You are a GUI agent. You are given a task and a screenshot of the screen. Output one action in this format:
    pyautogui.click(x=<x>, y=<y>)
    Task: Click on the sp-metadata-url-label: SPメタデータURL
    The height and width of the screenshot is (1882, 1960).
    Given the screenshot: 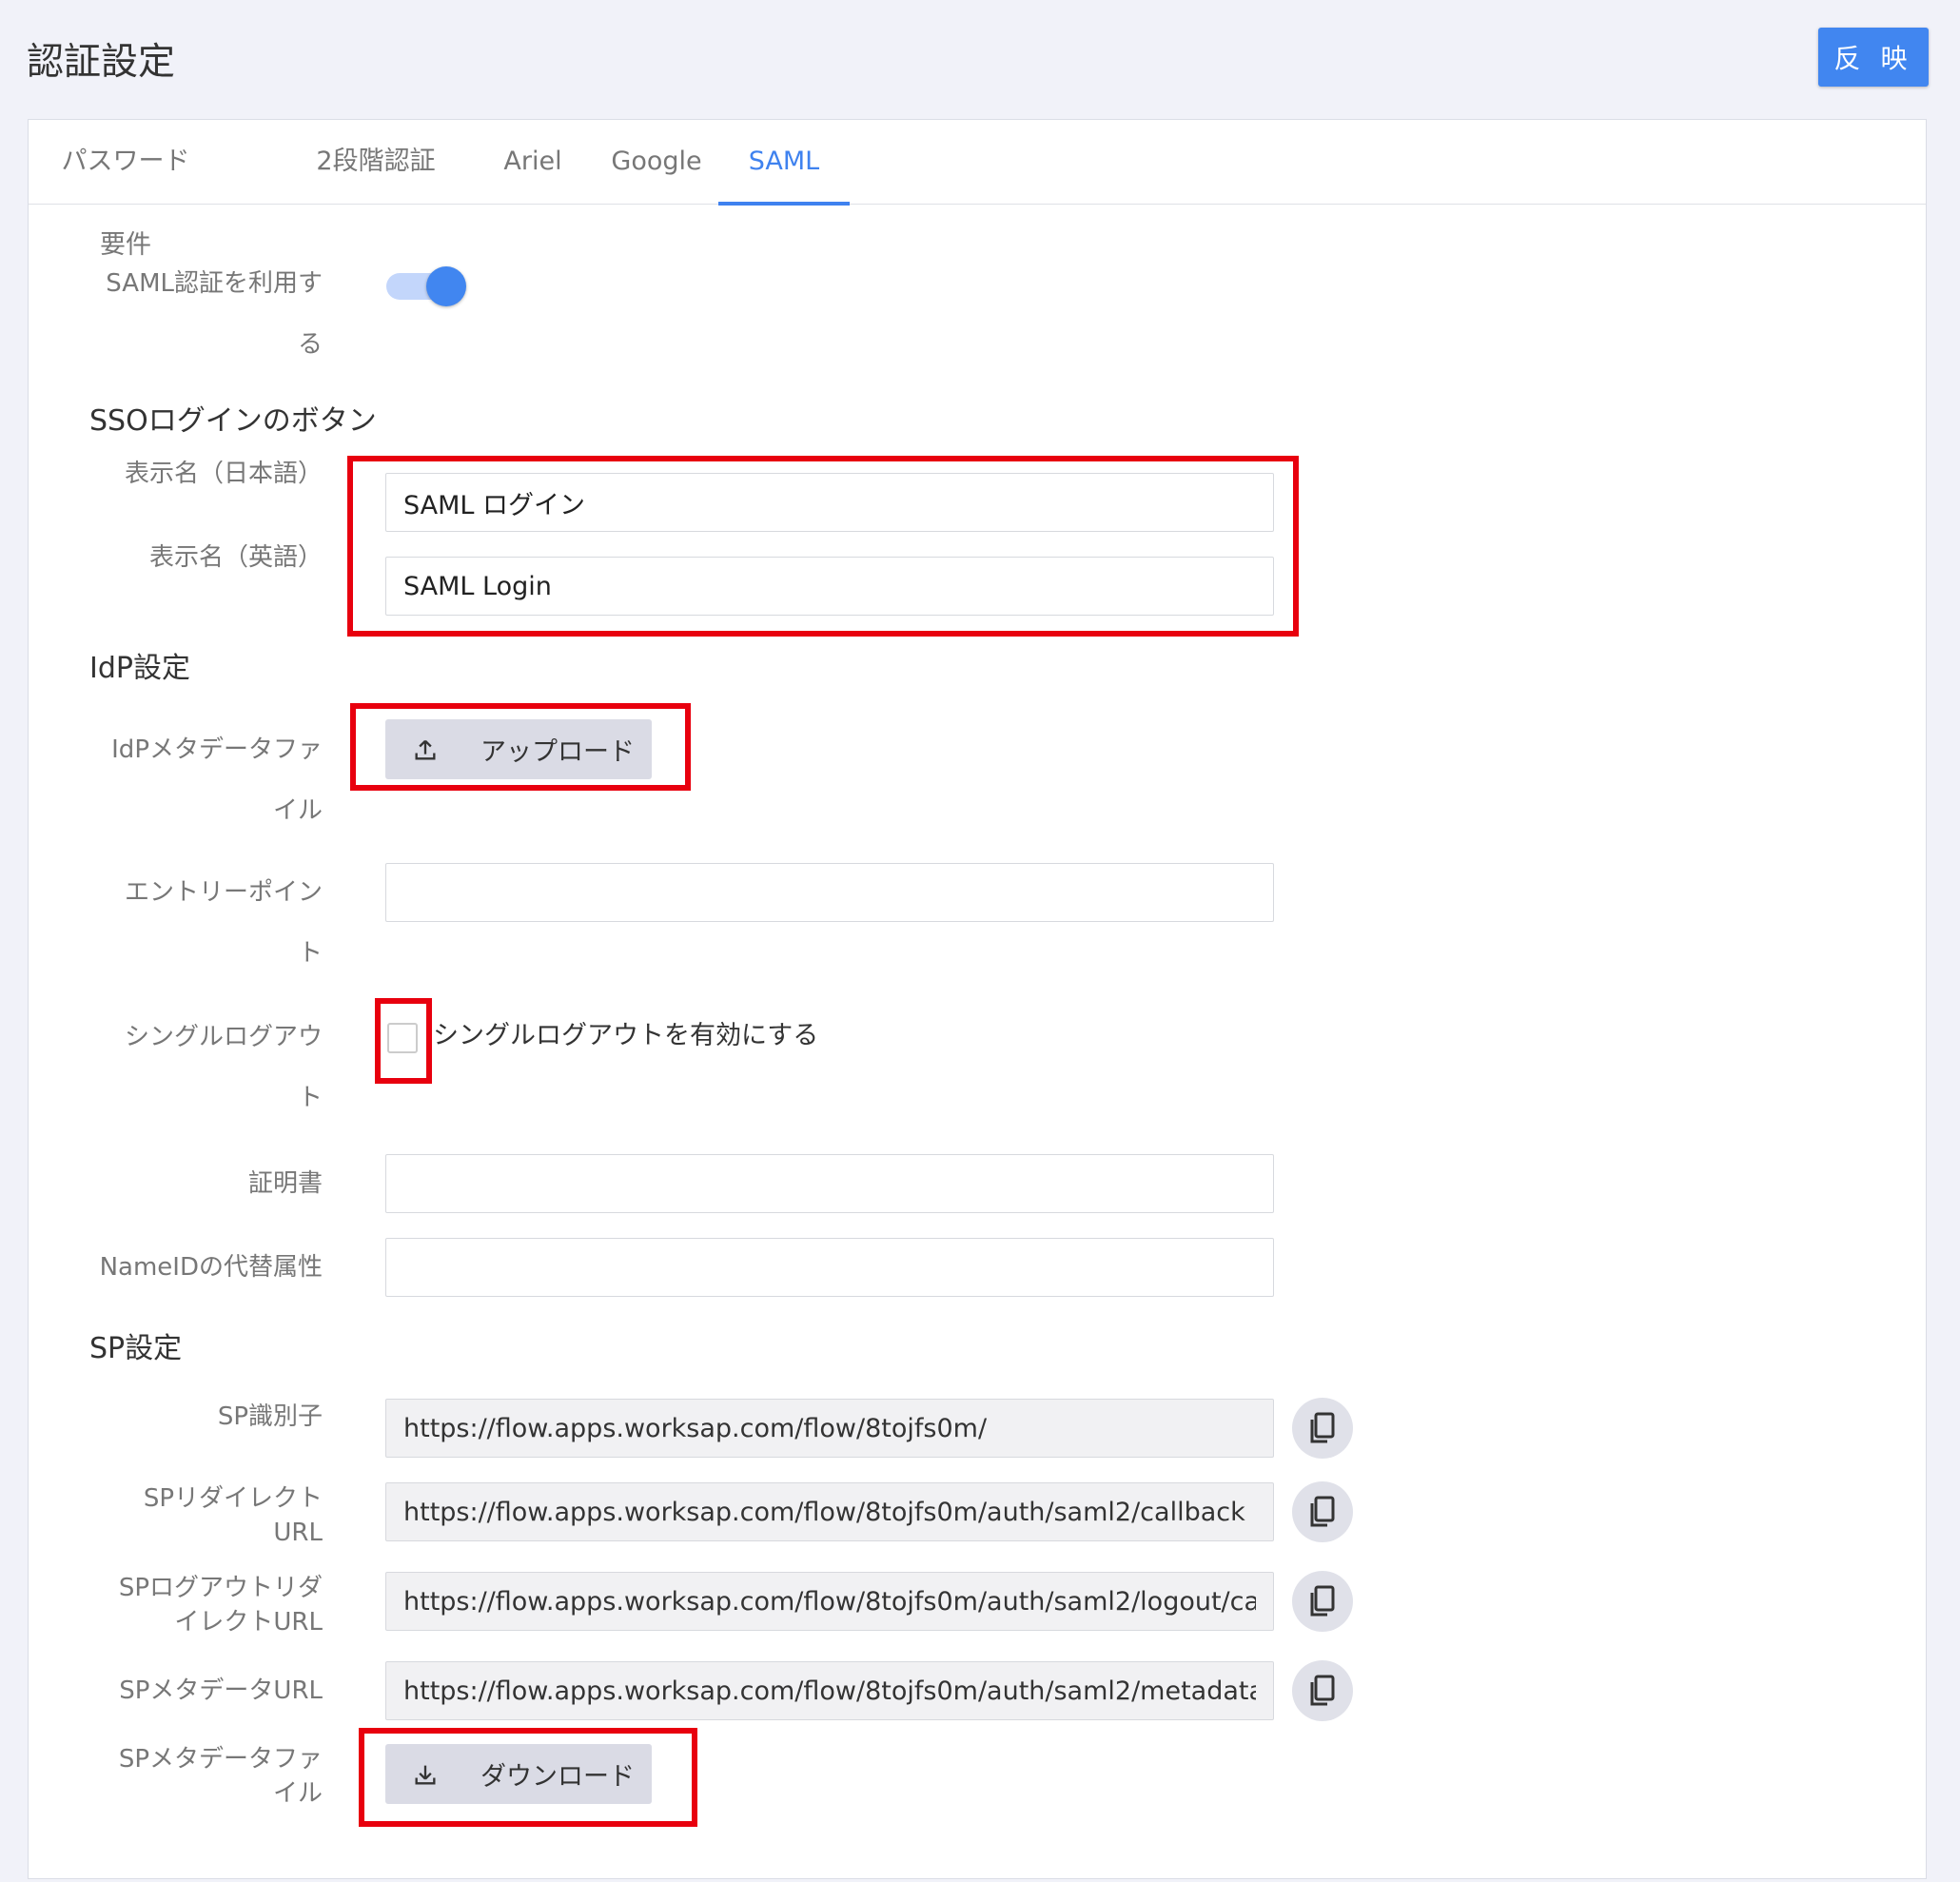 What is the action you would take?
    pyautogui.click(x=221, y=1691)
    